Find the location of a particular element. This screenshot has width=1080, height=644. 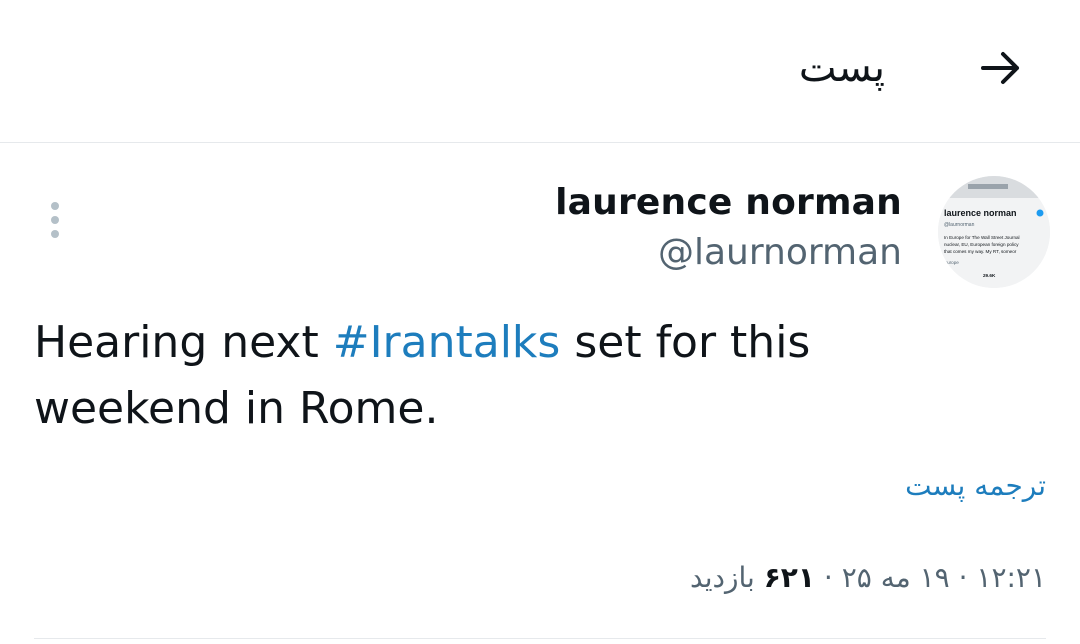

avatar-handle: @laurnorman is located at coordinates (959, 225).